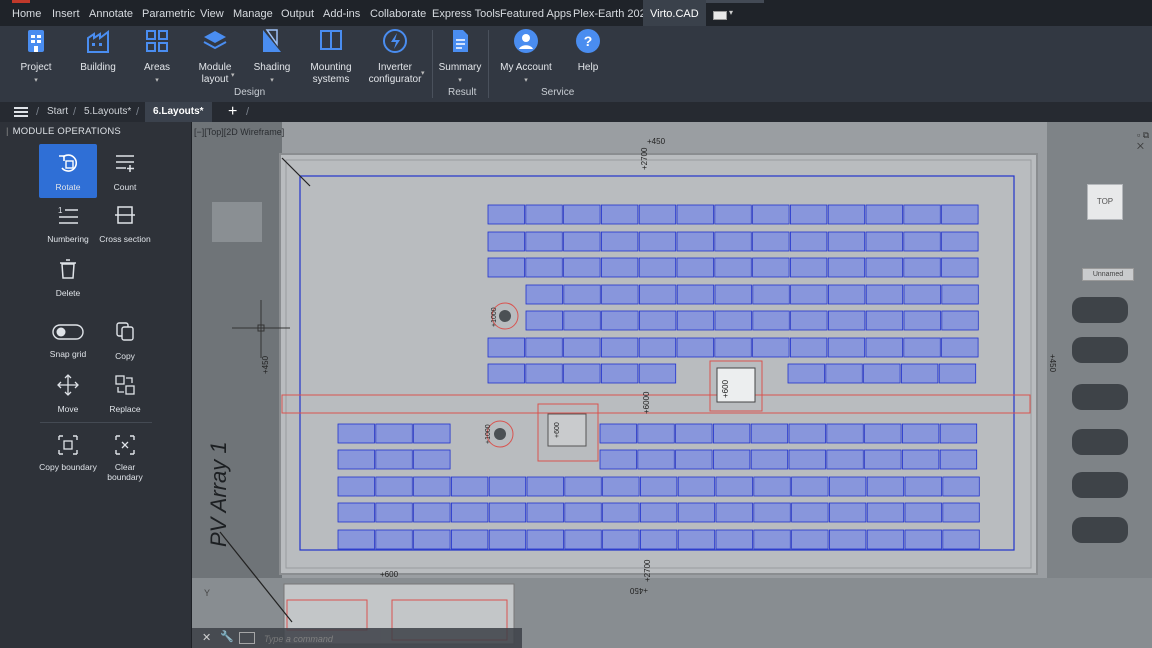 This screenshot has width=1152, height=648. Describe the element at coordinates (1108, 274) in the screenshot. I see `ucs-unnamed-label: Unnamed` at that location.